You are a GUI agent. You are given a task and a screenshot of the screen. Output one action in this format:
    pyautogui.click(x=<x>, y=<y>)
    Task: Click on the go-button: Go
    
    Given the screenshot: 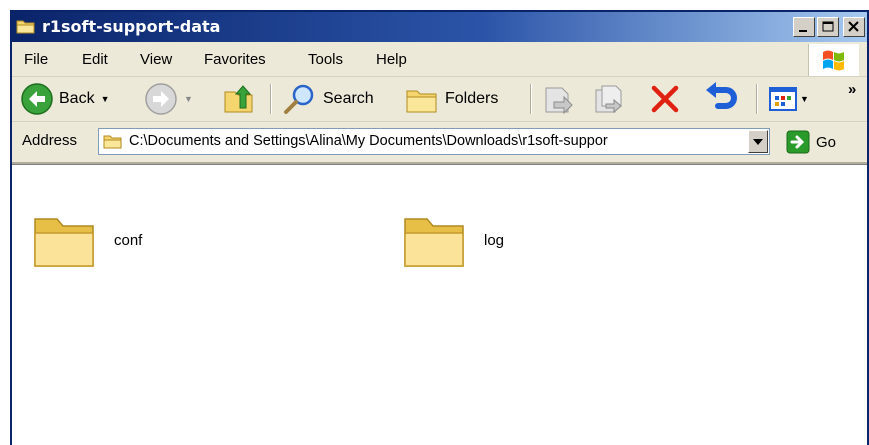 What is the action you would take?
    pyautogui.click(x=811, y=142)
    